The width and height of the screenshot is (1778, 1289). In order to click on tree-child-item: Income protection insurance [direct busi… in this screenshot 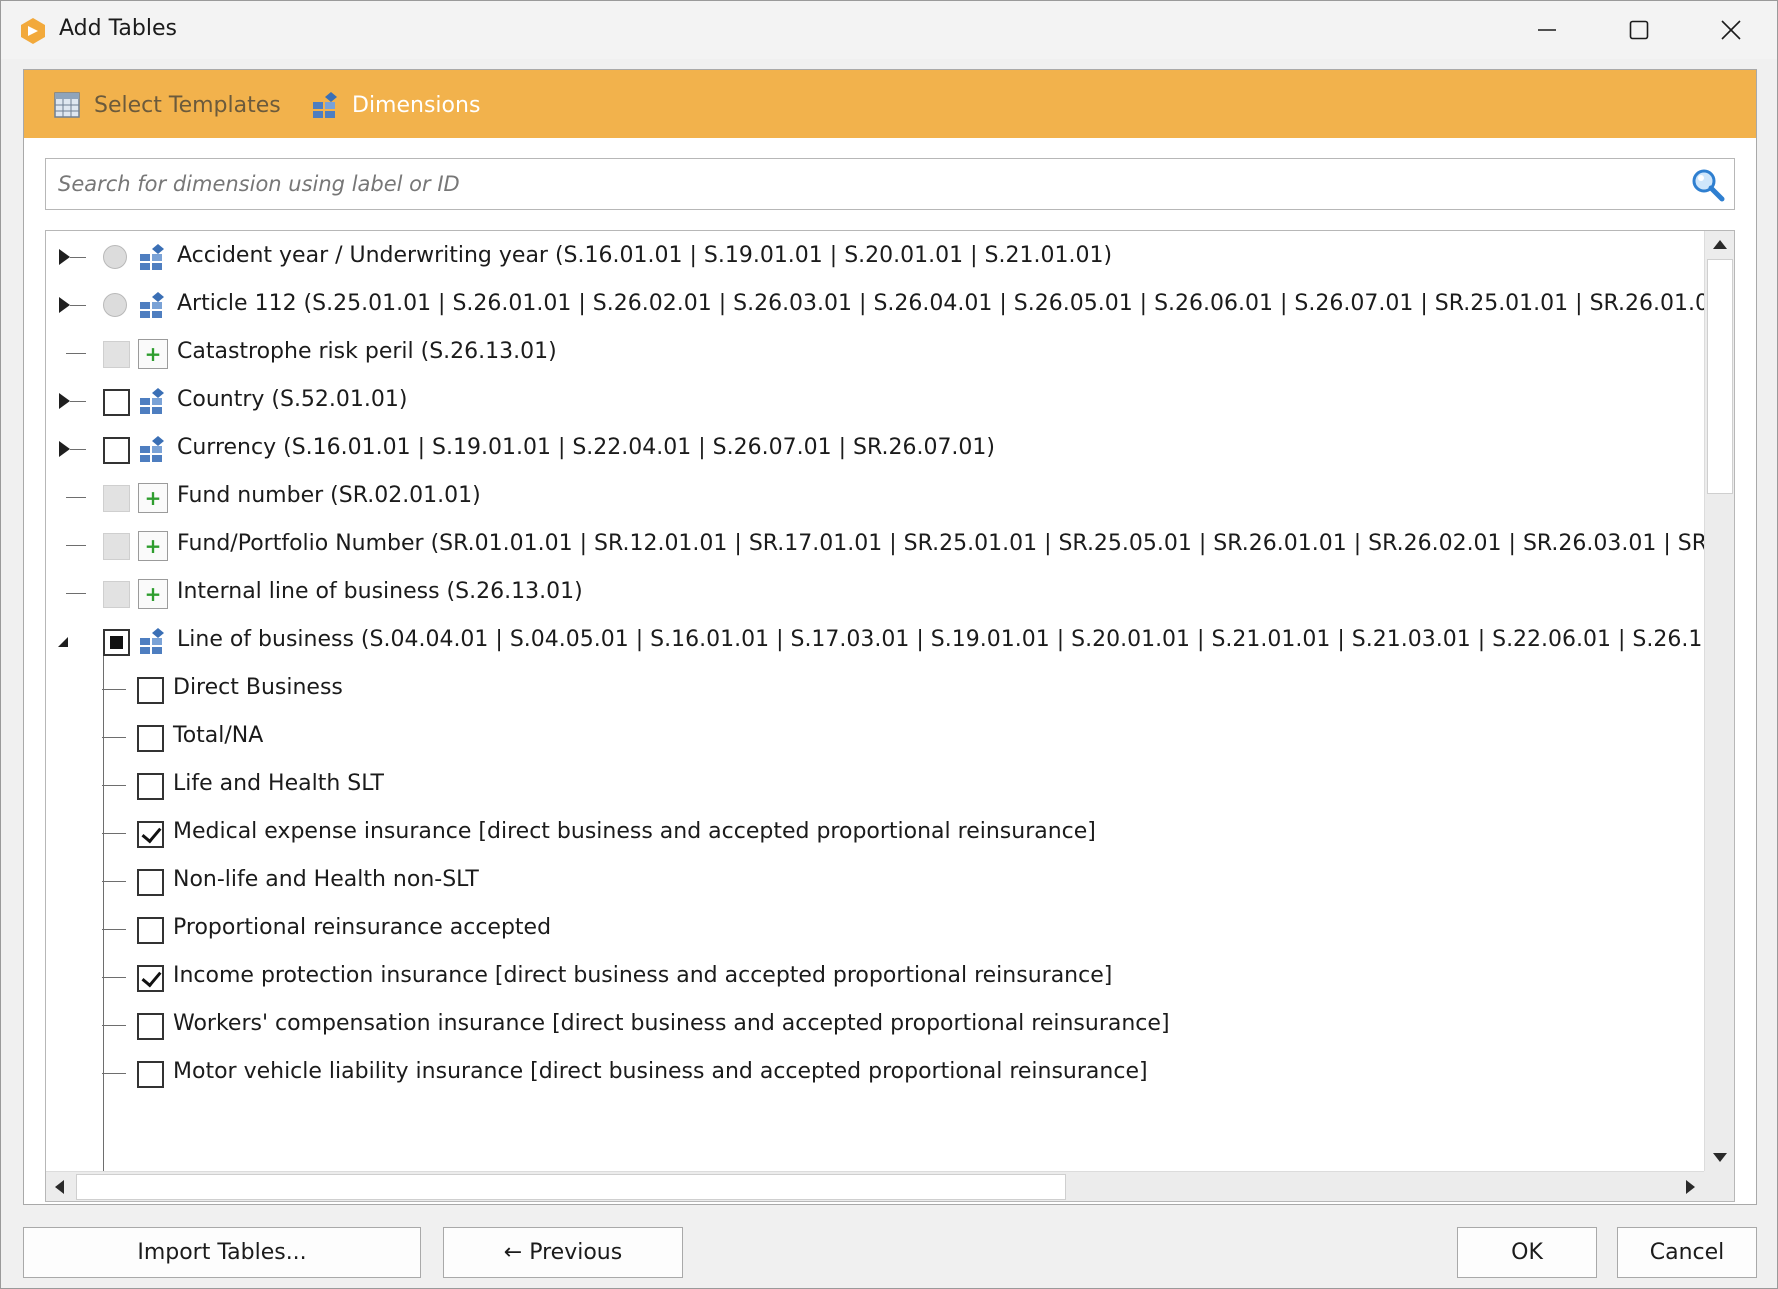, I will do `click(875, 978)`.